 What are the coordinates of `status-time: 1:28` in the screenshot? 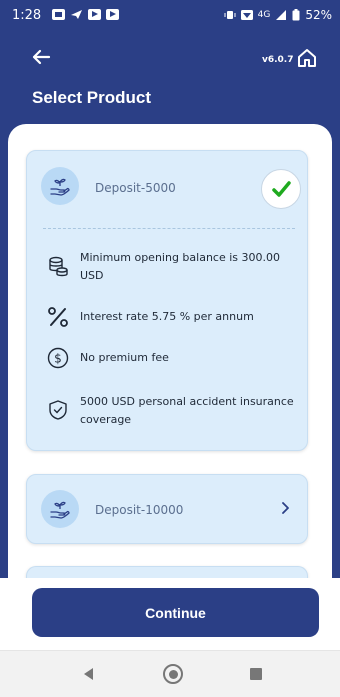 It's located at (27, 15).